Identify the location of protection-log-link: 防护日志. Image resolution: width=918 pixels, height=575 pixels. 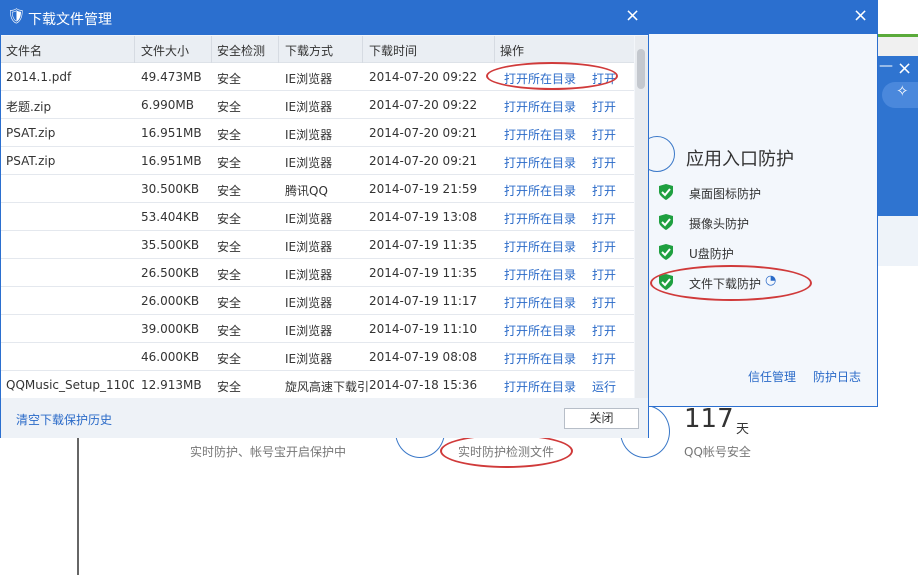
(837, 376).